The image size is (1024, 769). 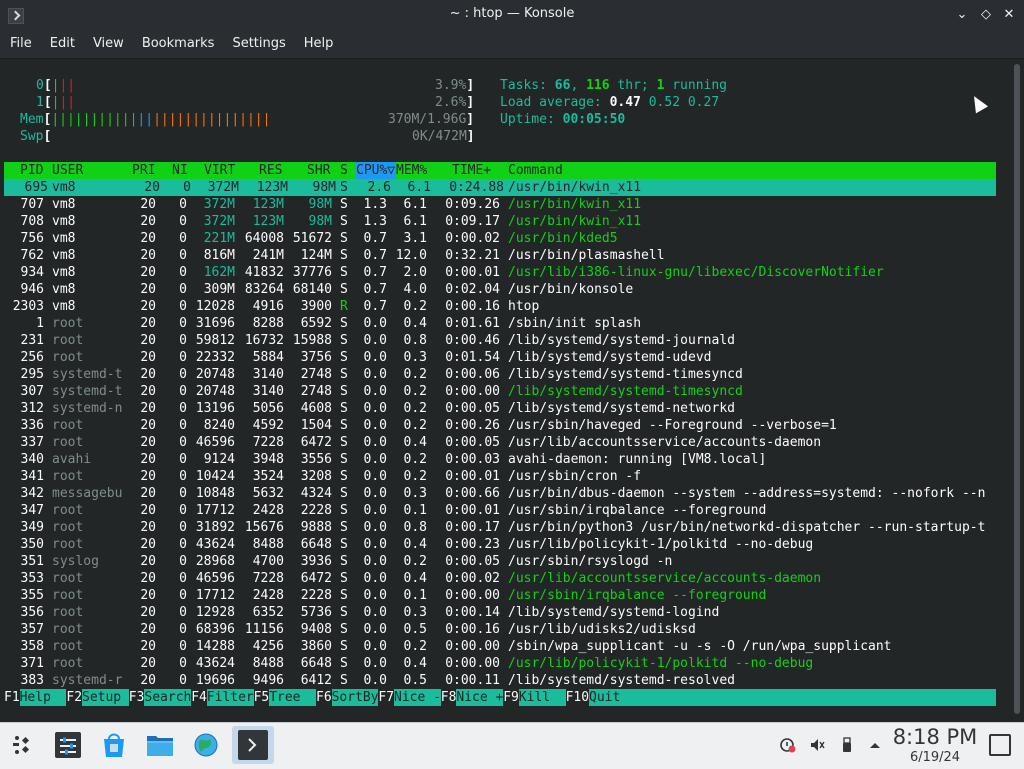 I want to click on cell-ni: 0, so click(x=183, y=646).